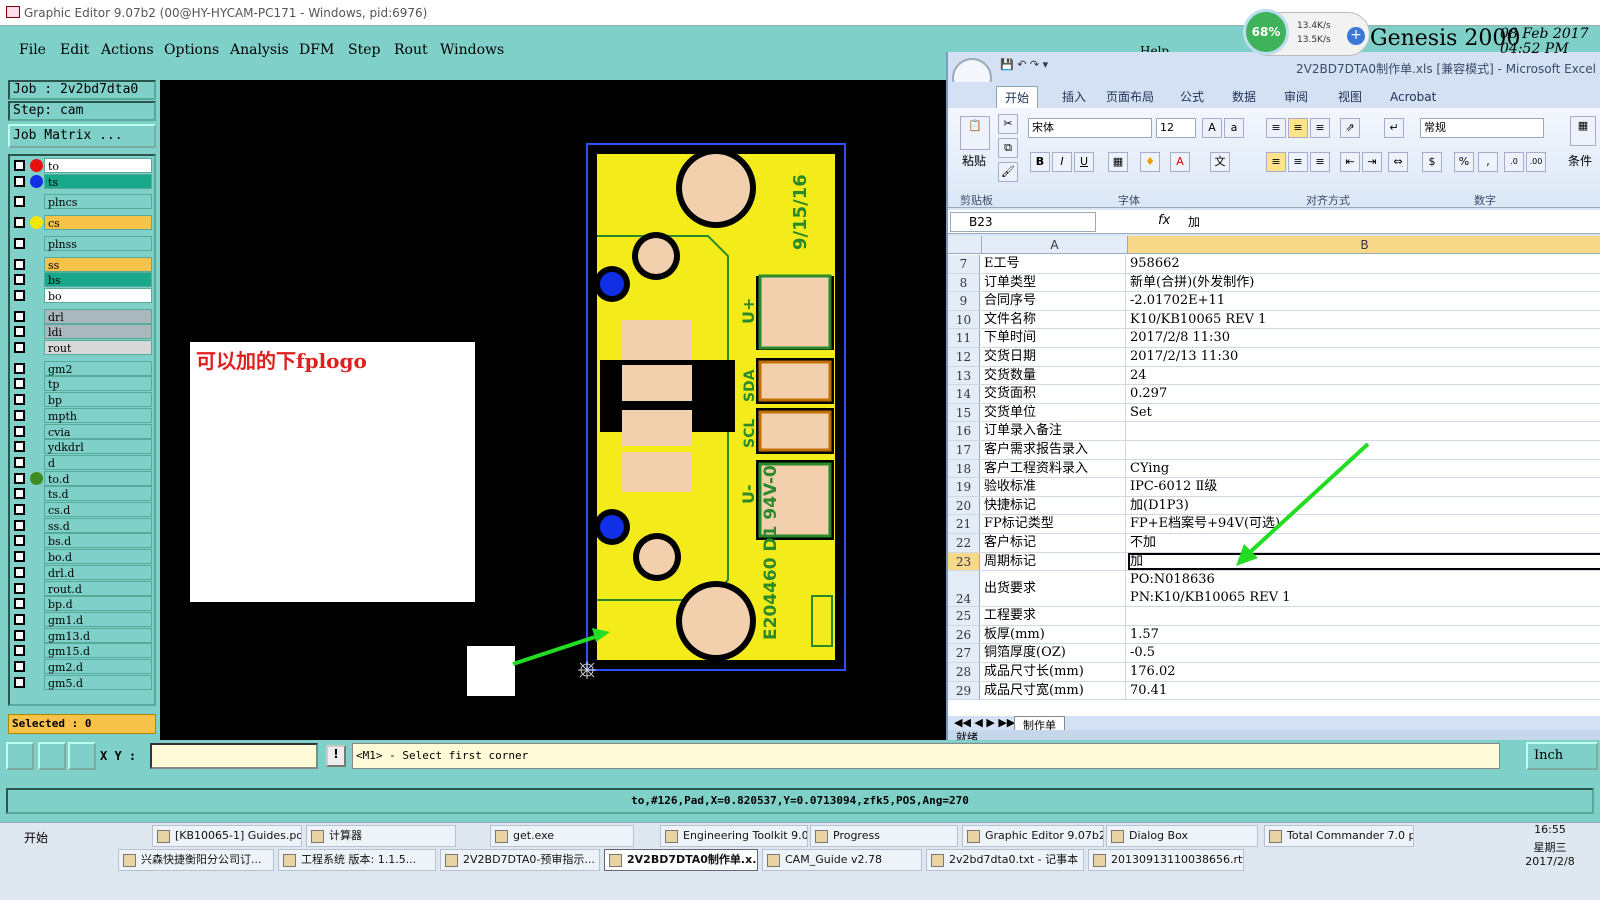 The width and height of the screenshot is (1600, 900). What do you see at coordinates (98, 223) in the screenshot?
I see `layer-name: cs` at bounding box center [98, 223].